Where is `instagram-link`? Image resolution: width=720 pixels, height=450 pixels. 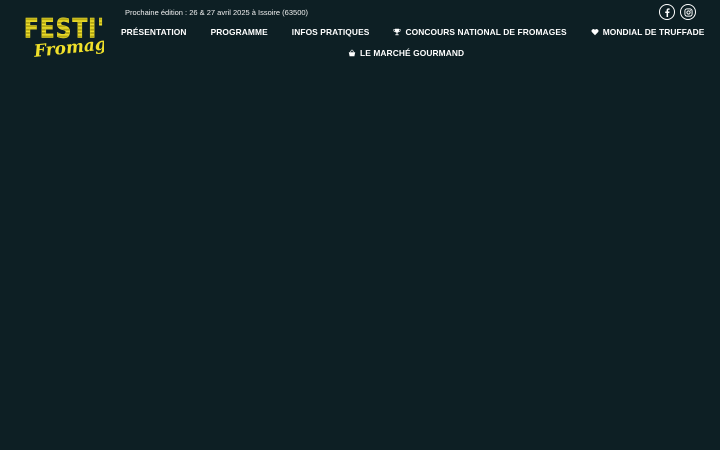 instagram-link is located at coordinates (688, 12).